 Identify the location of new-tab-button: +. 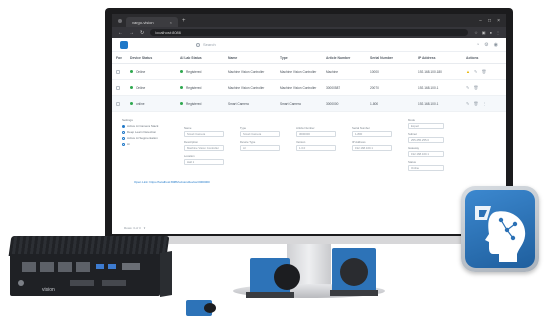
(184, 21).